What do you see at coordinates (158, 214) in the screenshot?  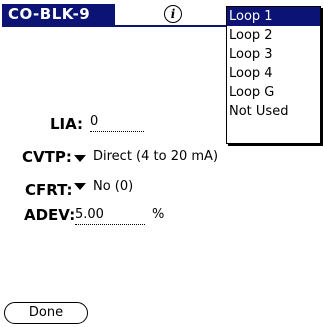 I see `adev-unit: %` at bounding box center [158, 214].